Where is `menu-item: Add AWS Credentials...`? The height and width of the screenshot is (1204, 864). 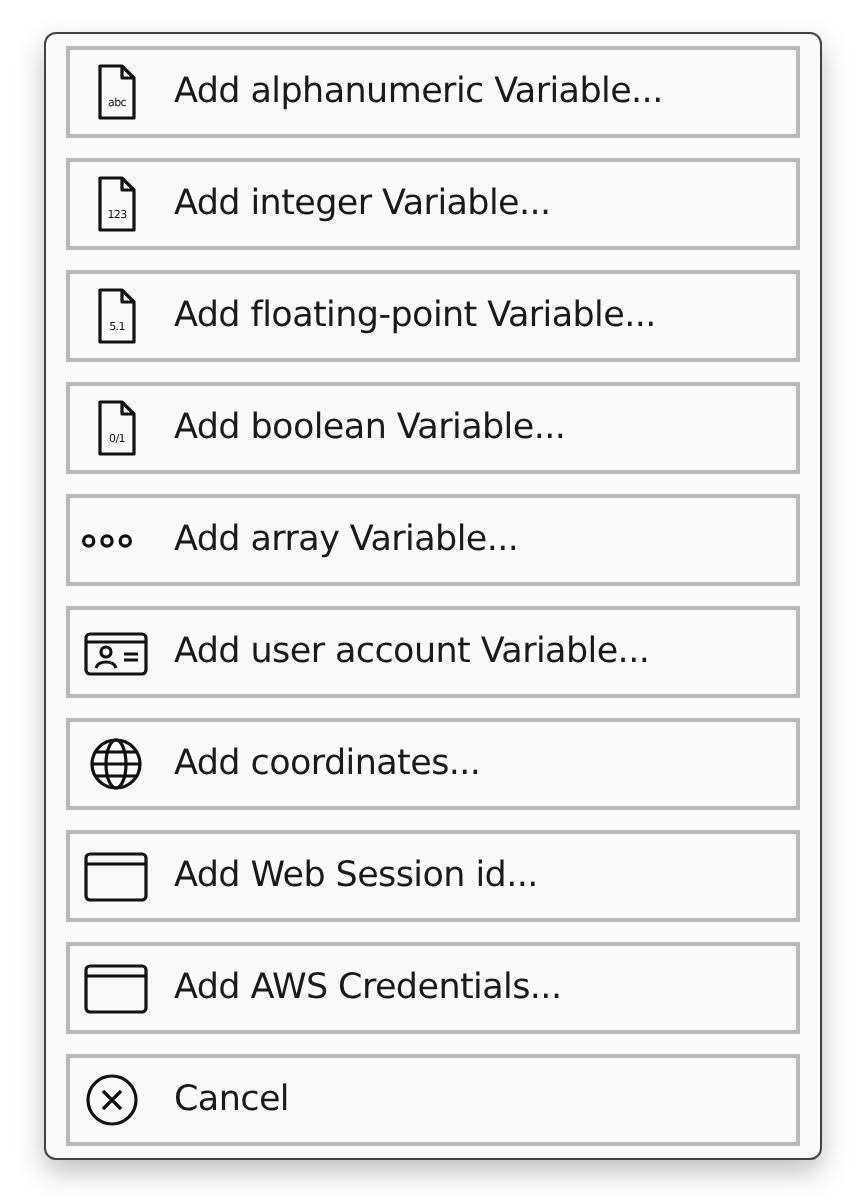 menu-item: Add AWS Credentials... is located at coordinates (433, 988).